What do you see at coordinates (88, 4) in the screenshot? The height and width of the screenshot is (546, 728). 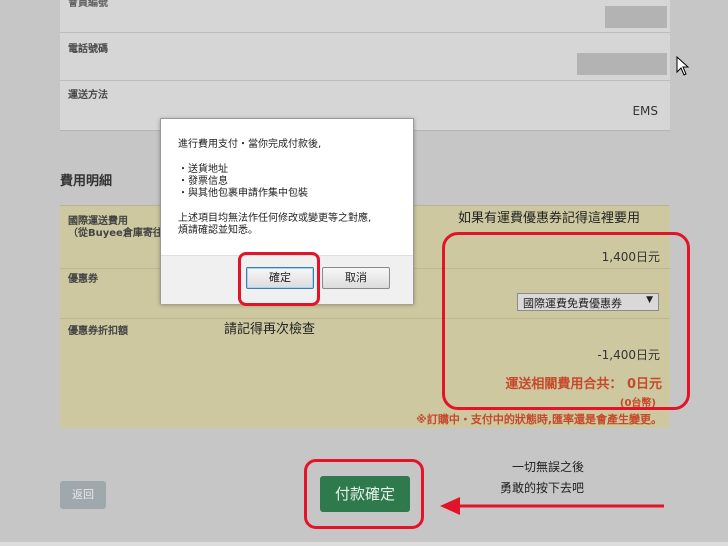 I see `member-id-label: 會員編號` at bounding box center [88, 4].